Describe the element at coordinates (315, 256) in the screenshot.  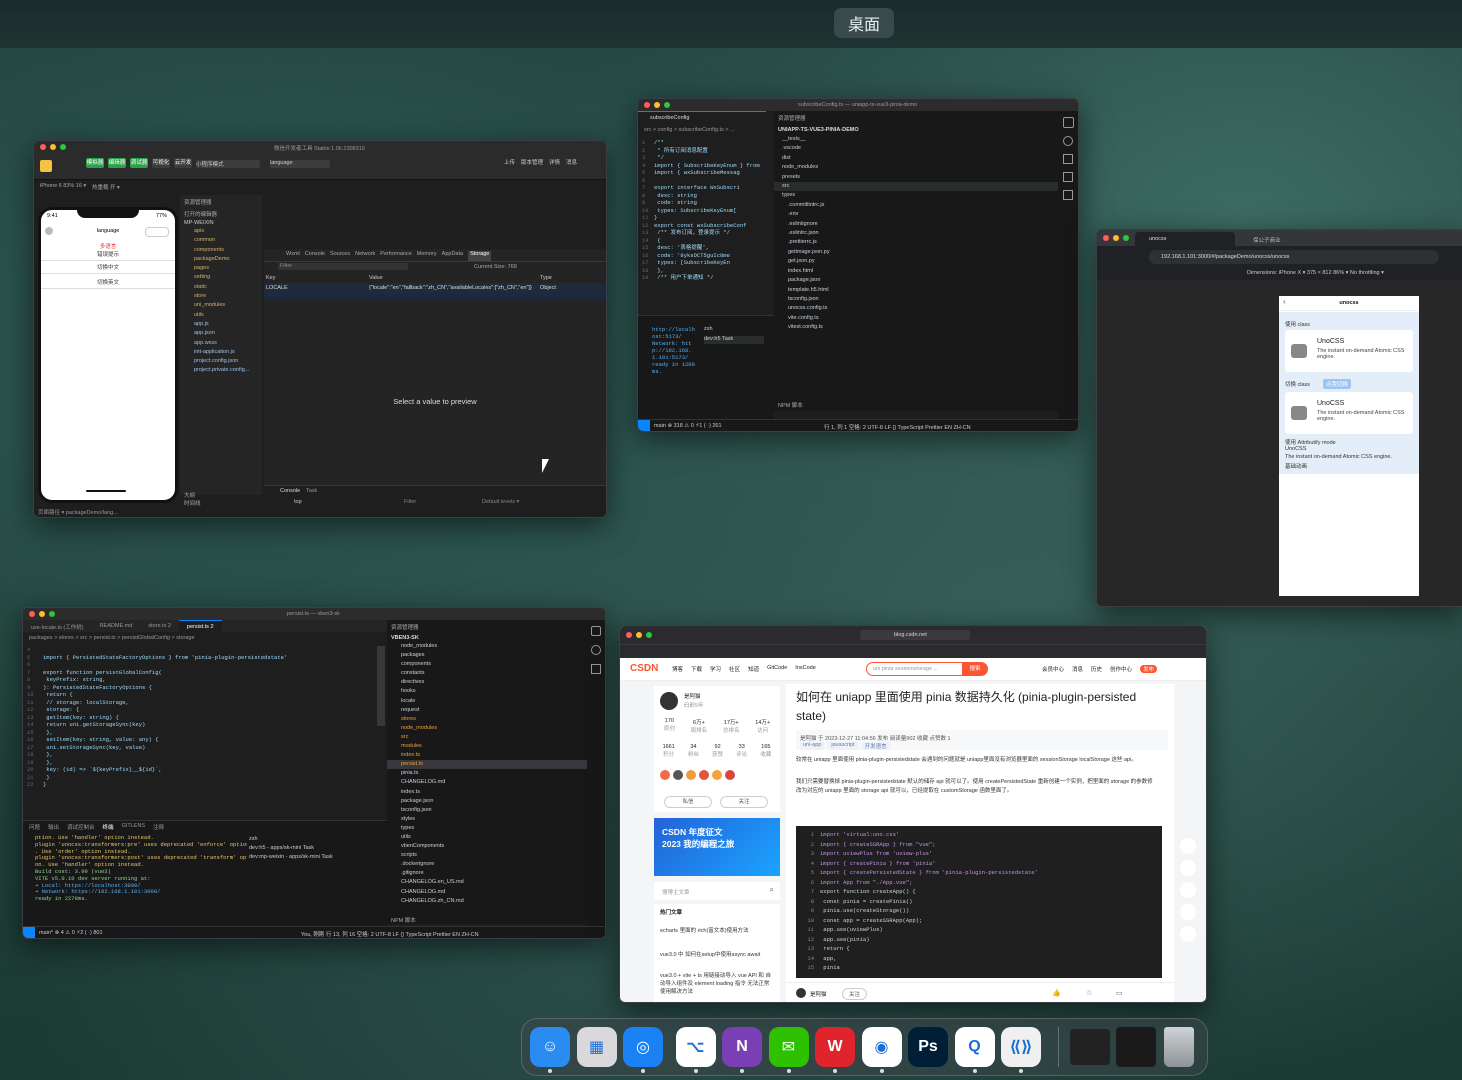
I see `debug-tab: Console` at that location.